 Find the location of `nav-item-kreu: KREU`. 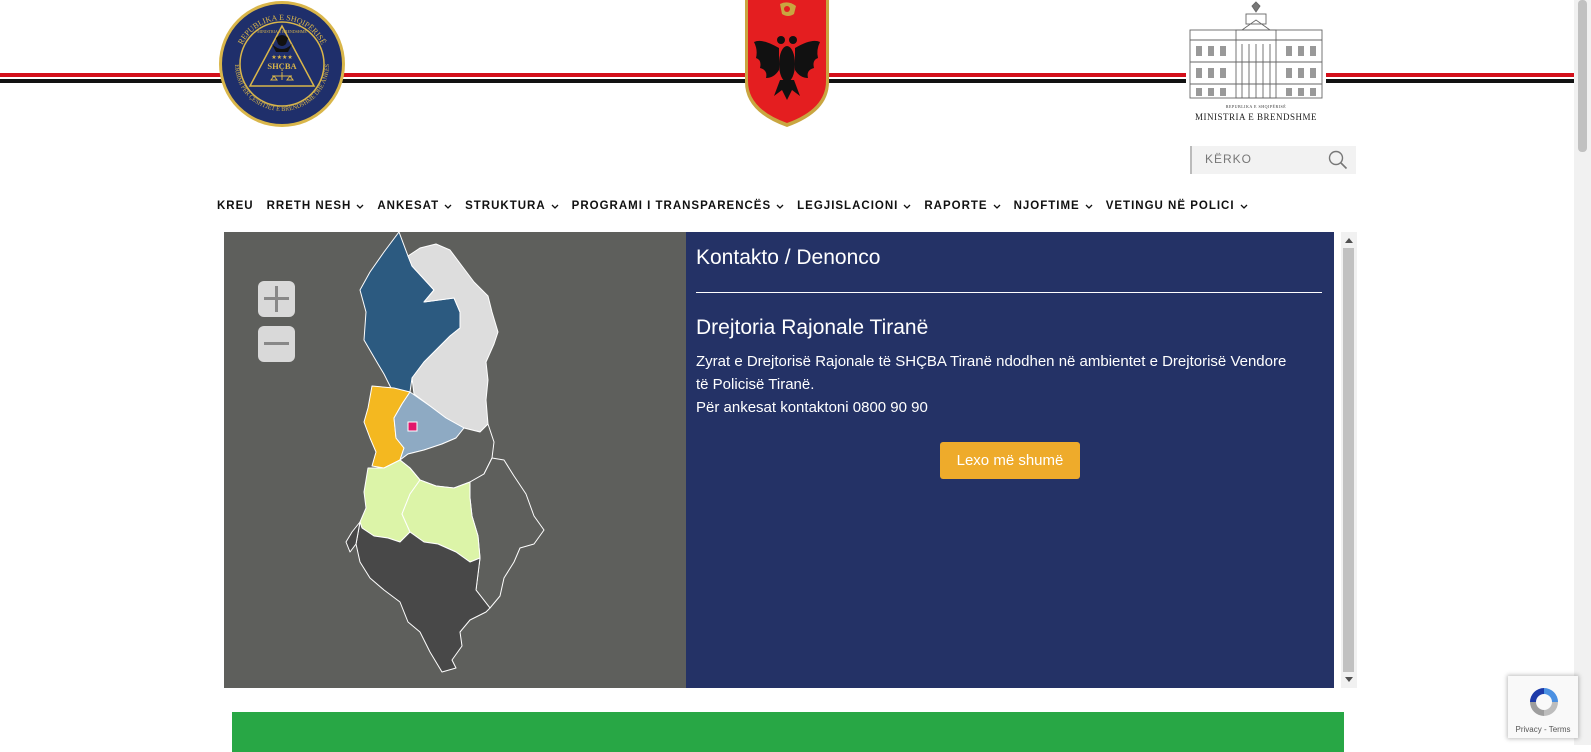

nav-item-kreu: KREU is located at coordinates (235, 206).